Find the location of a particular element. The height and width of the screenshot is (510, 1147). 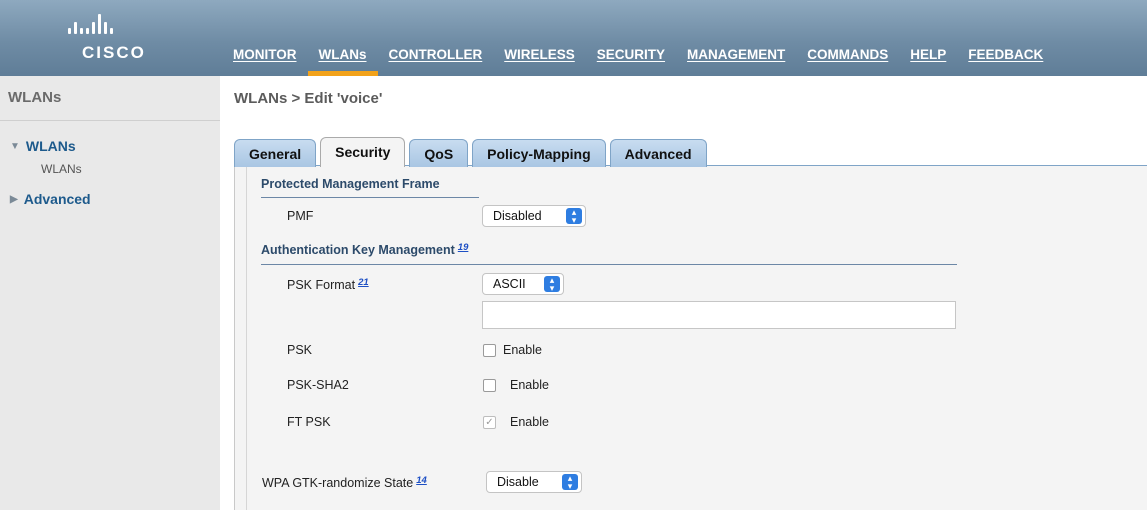

pmf-select: Disabled ▴ ▾ is located at coordinates (534, 216).